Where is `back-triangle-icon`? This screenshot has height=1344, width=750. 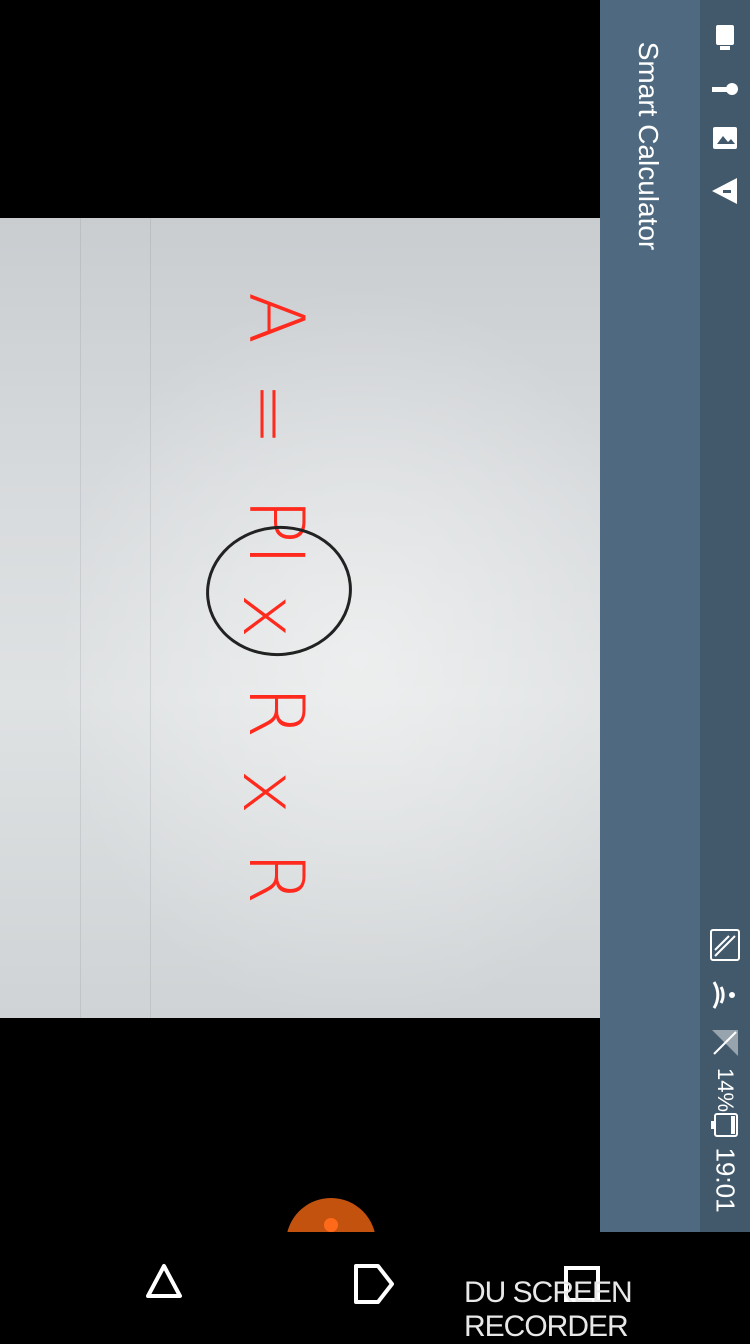 back-triangle-icon is located at coordinates (164, 1284).